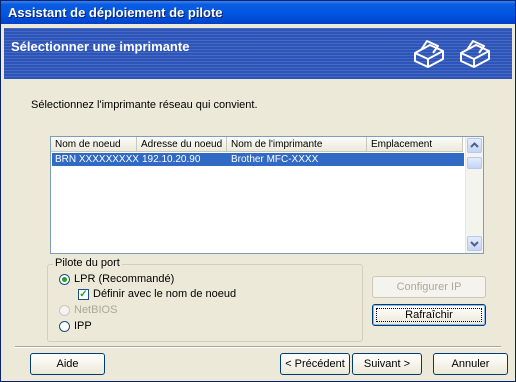  What do you see at coordinates (83, 294) in the screenshot?
I see `define-node-checkbox: ✓` at bounding box center [83, 294].